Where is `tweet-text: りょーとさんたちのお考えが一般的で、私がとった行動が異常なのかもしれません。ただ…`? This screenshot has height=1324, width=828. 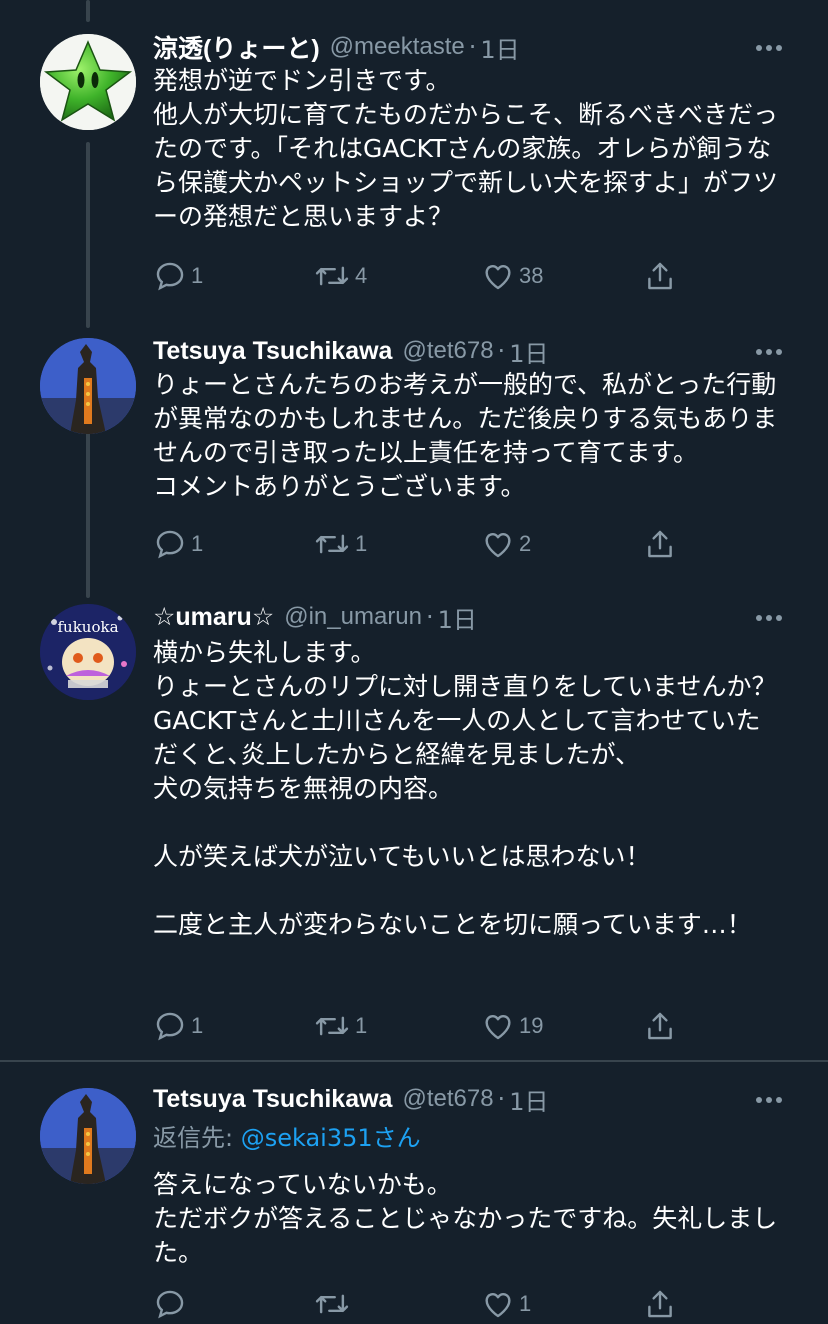
tweet-text: りょーとさんたちのお考えが一般的で、私がとった行動が異常なのかもしれません。ただ… is located at coordinates (465, 435).